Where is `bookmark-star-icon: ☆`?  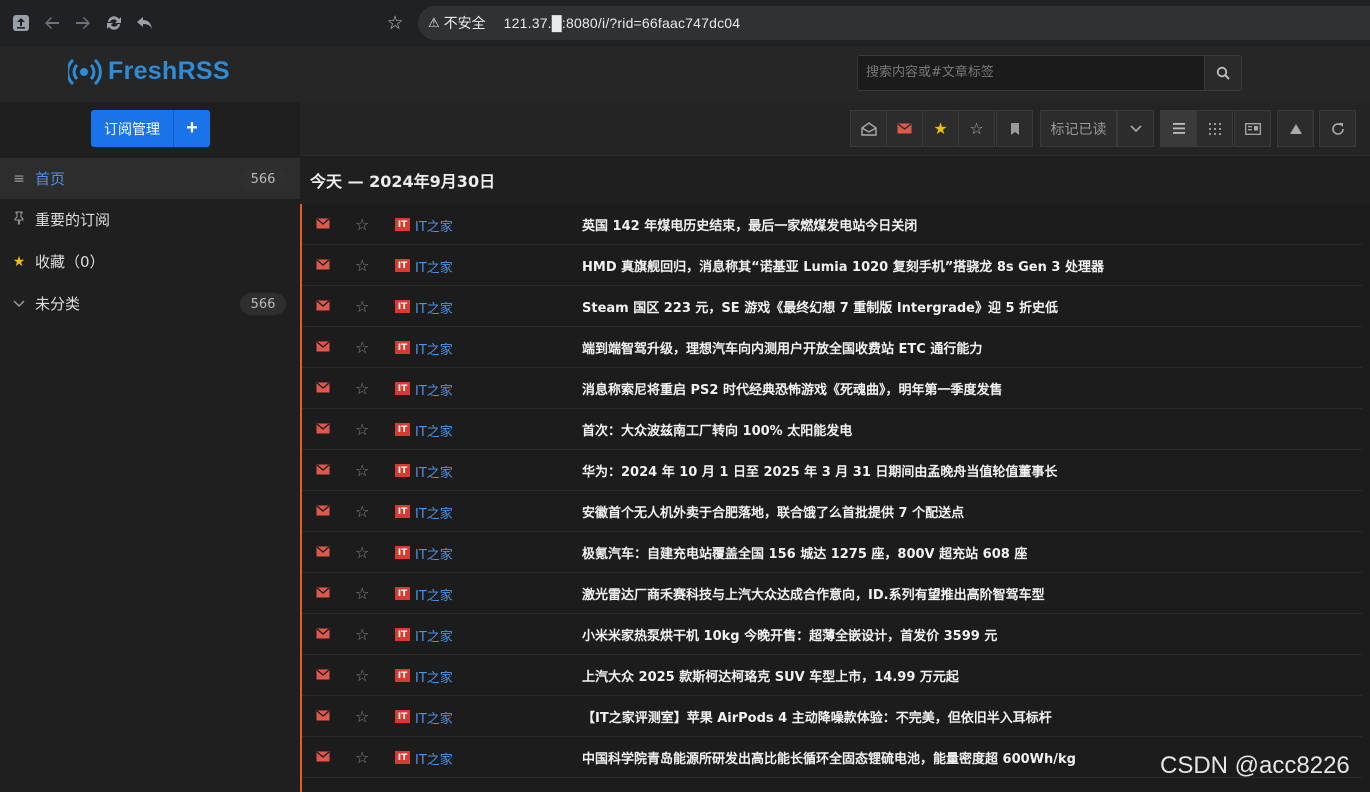
bookmark-star-icon: ☆ is located at coordinates (395, 23).